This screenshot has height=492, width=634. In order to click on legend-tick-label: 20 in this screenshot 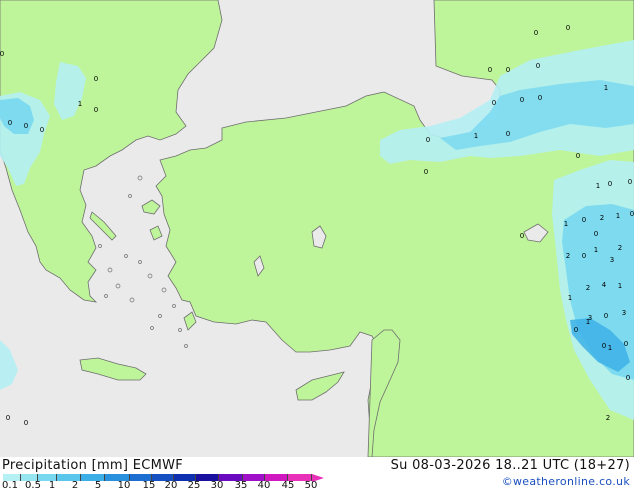, I will do `click(171, 485)`.